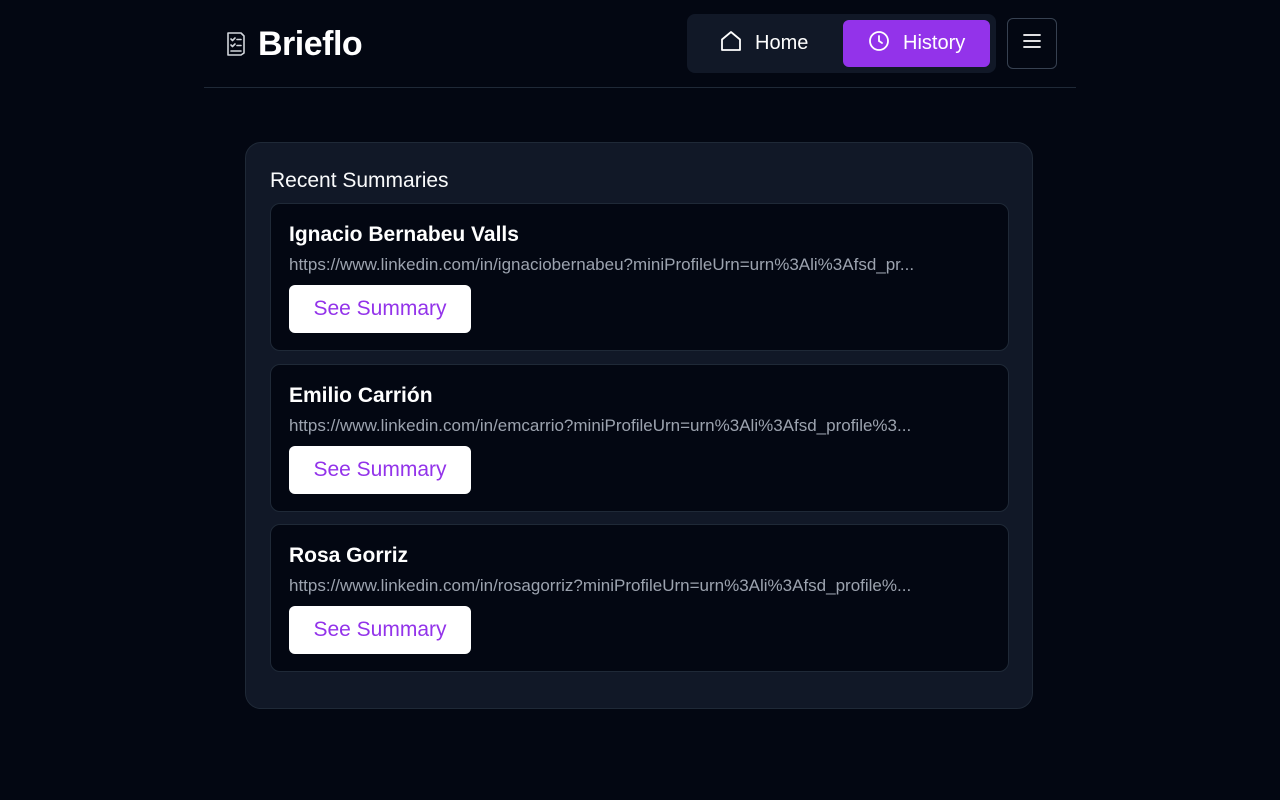  Describe the element at coordinates (236, 44) in the screenshot. I see `note-list-icon` at that location.